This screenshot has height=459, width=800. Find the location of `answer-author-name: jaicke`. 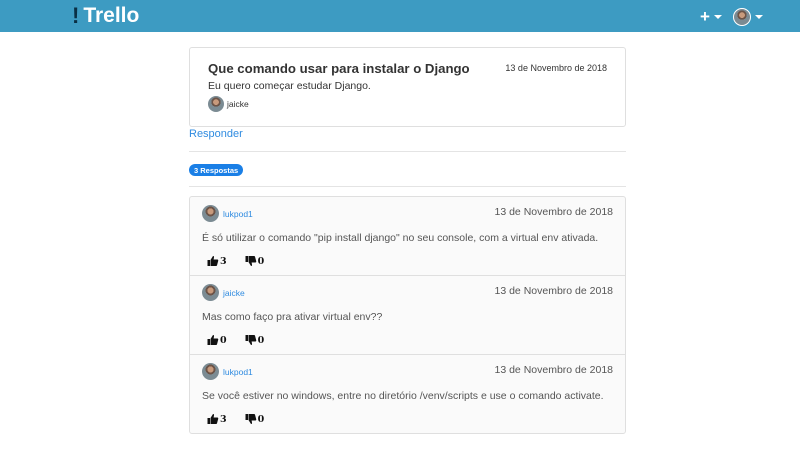

answer-author-name: jaicke is located at coordinates (234, 292).